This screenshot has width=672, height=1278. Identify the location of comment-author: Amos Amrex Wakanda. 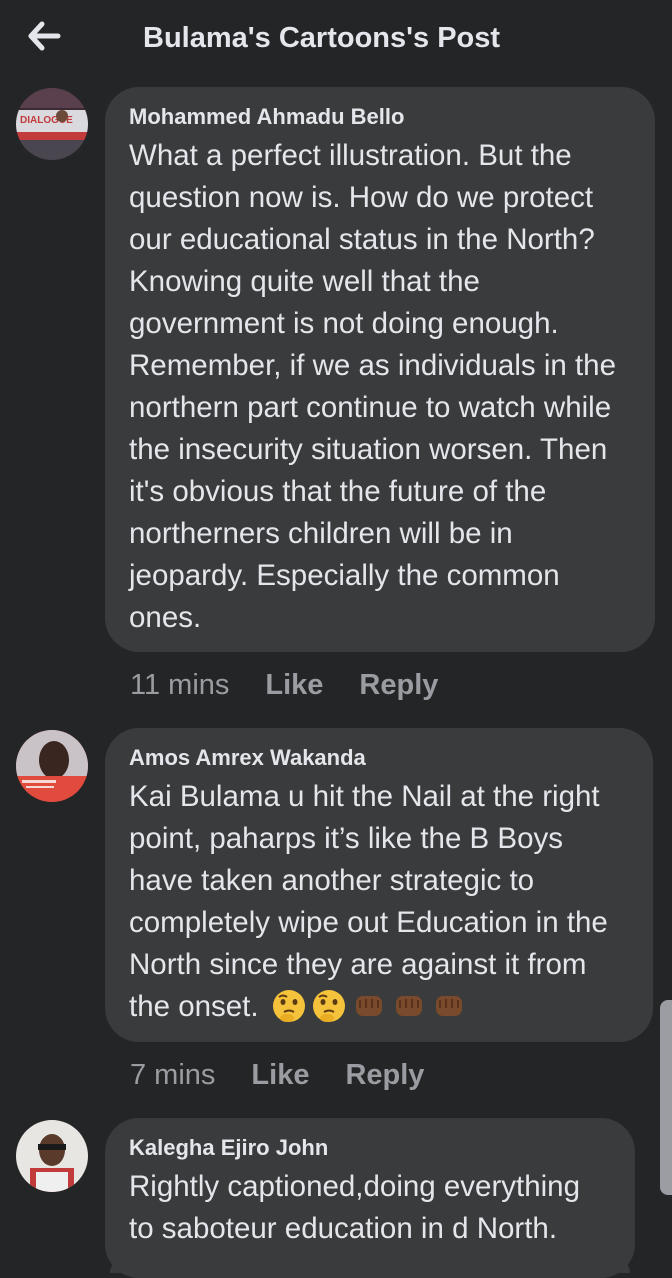
(379, 758).